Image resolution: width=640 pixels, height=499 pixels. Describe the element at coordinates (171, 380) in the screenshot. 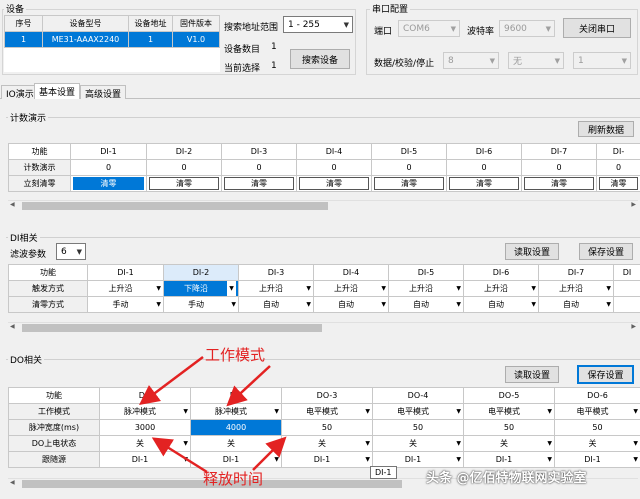

I see `work-mode-arrow-left` at that location.